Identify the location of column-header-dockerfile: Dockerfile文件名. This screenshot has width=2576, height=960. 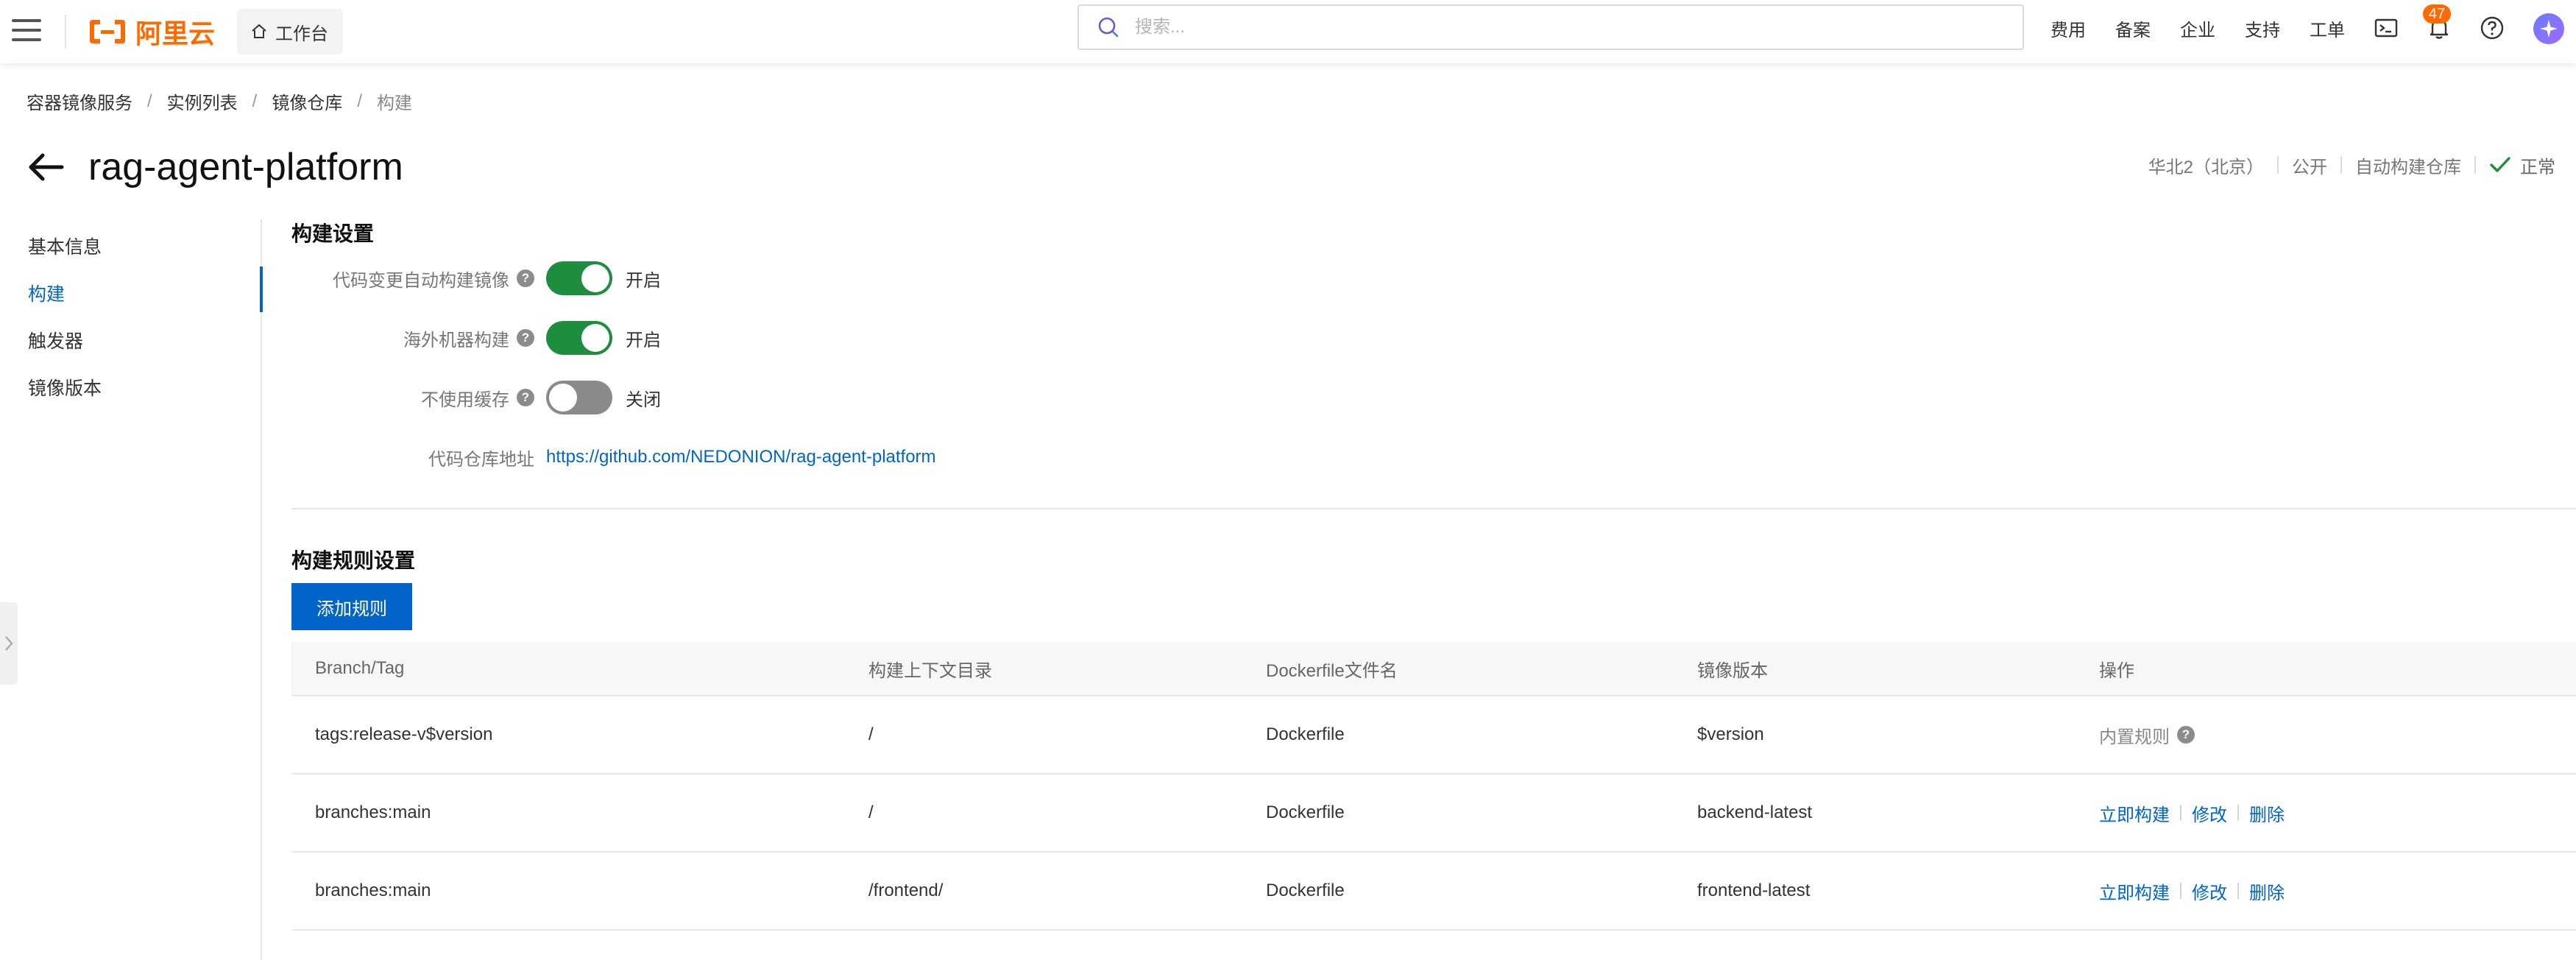
(1332, 670).